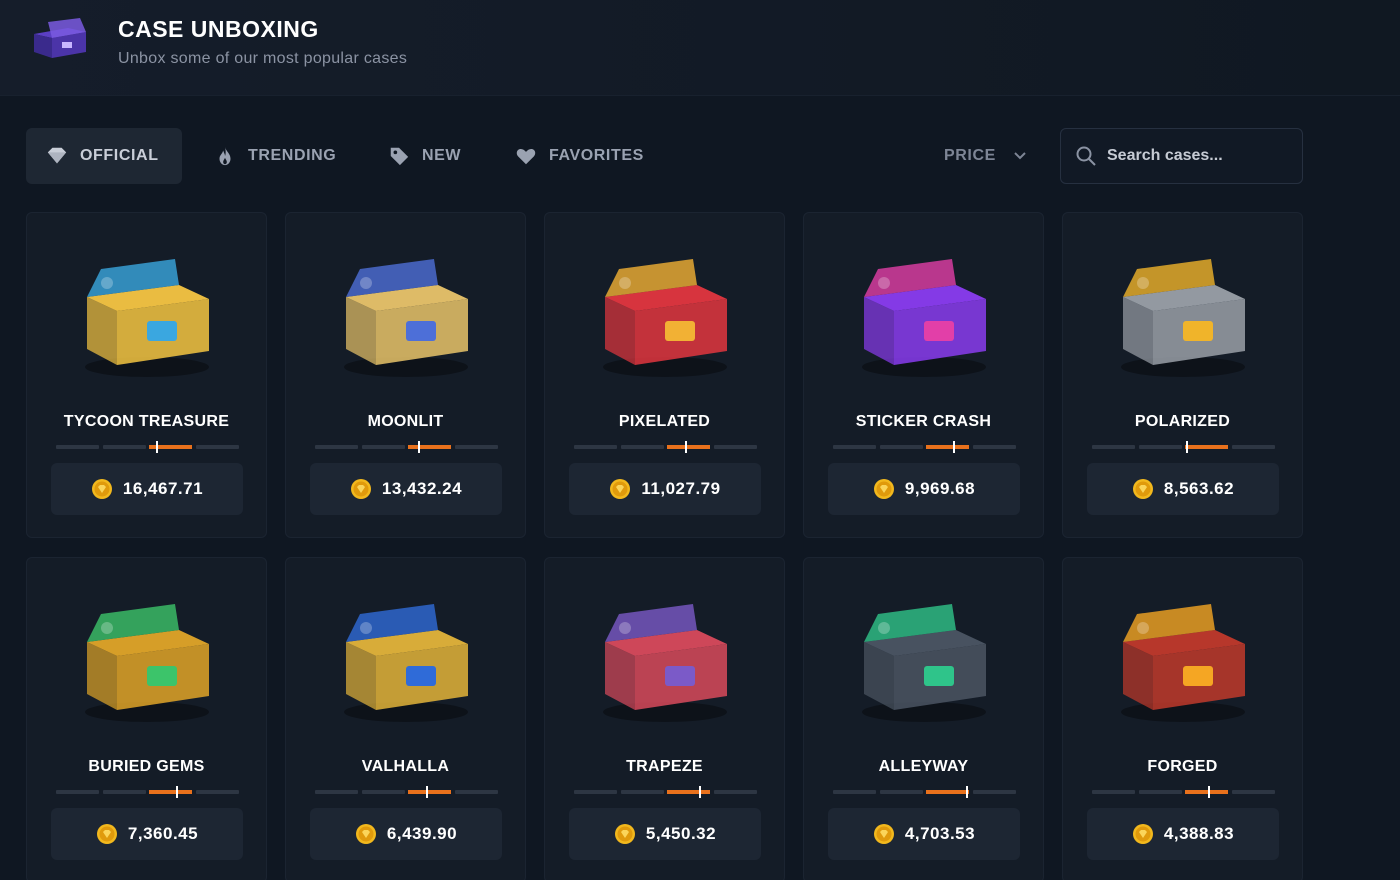 Image resolution: width=1400 pixels, height=880 pixels. I want to click on case-card: MOONLIT 13,432.24, so click(405, 375).